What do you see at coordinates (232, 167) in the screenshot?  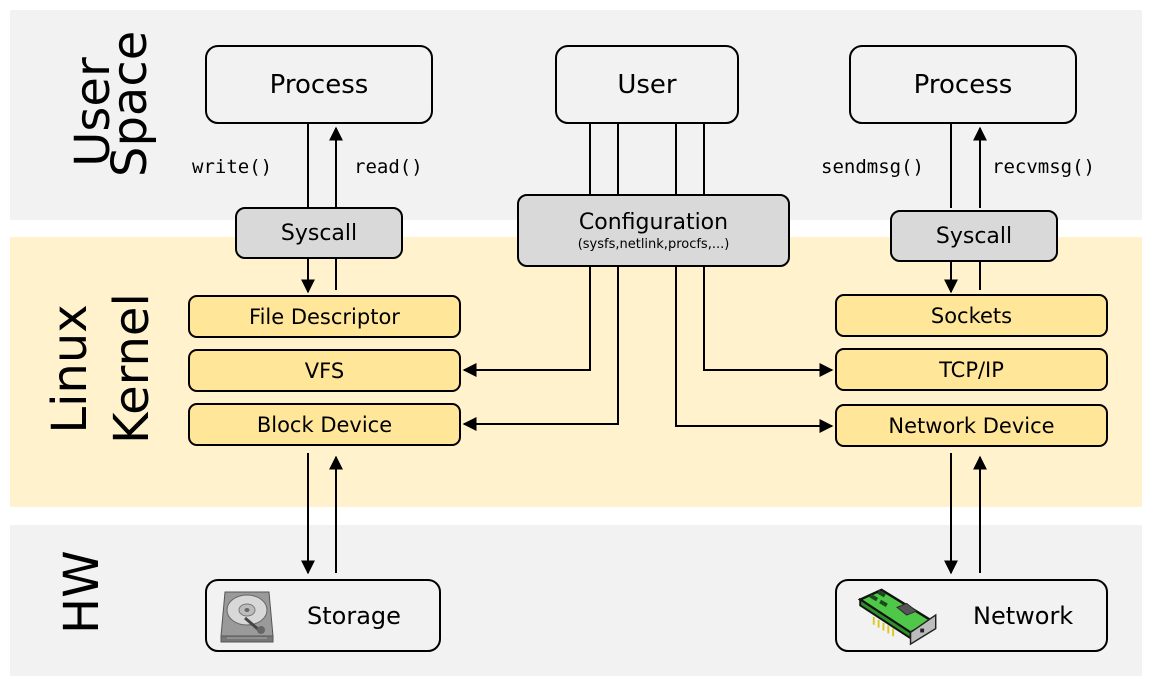 I see `write-call-label: write()` at bounding box center [232, 167].